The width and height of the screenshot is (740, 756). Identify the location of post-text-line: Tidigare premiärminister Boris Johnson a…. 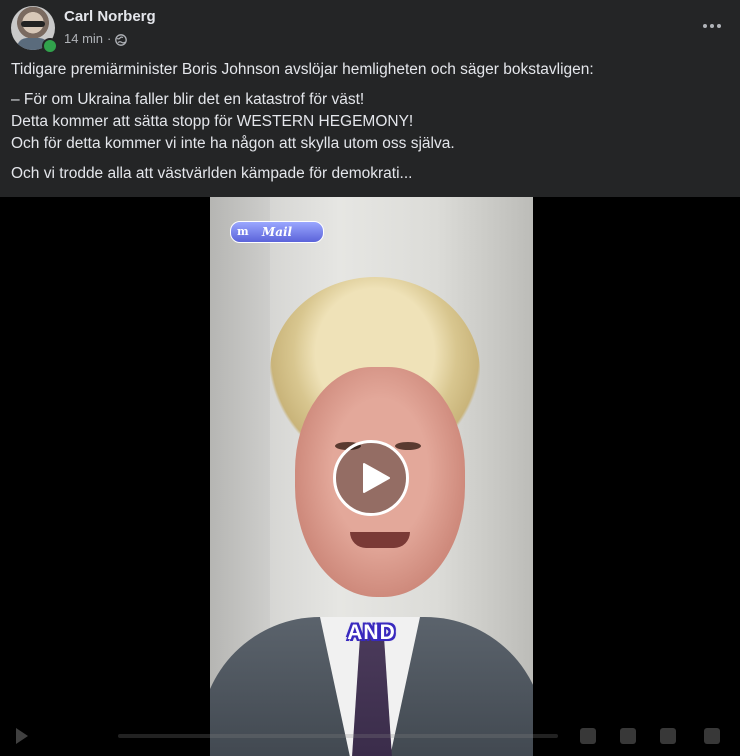
(302, 69).